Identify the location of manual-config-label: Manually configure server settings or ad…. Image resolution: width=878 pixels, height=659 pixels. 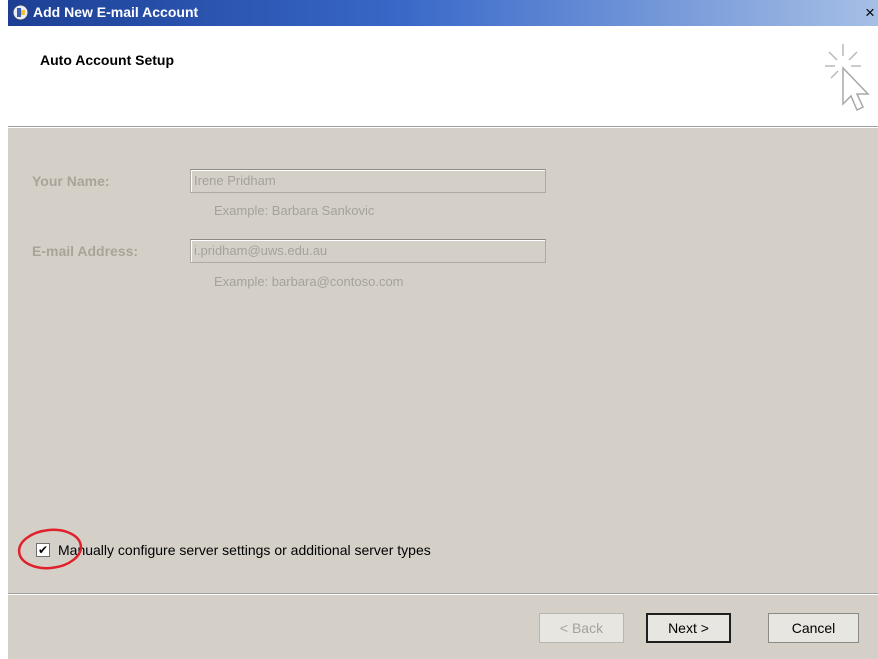
(244, 550).